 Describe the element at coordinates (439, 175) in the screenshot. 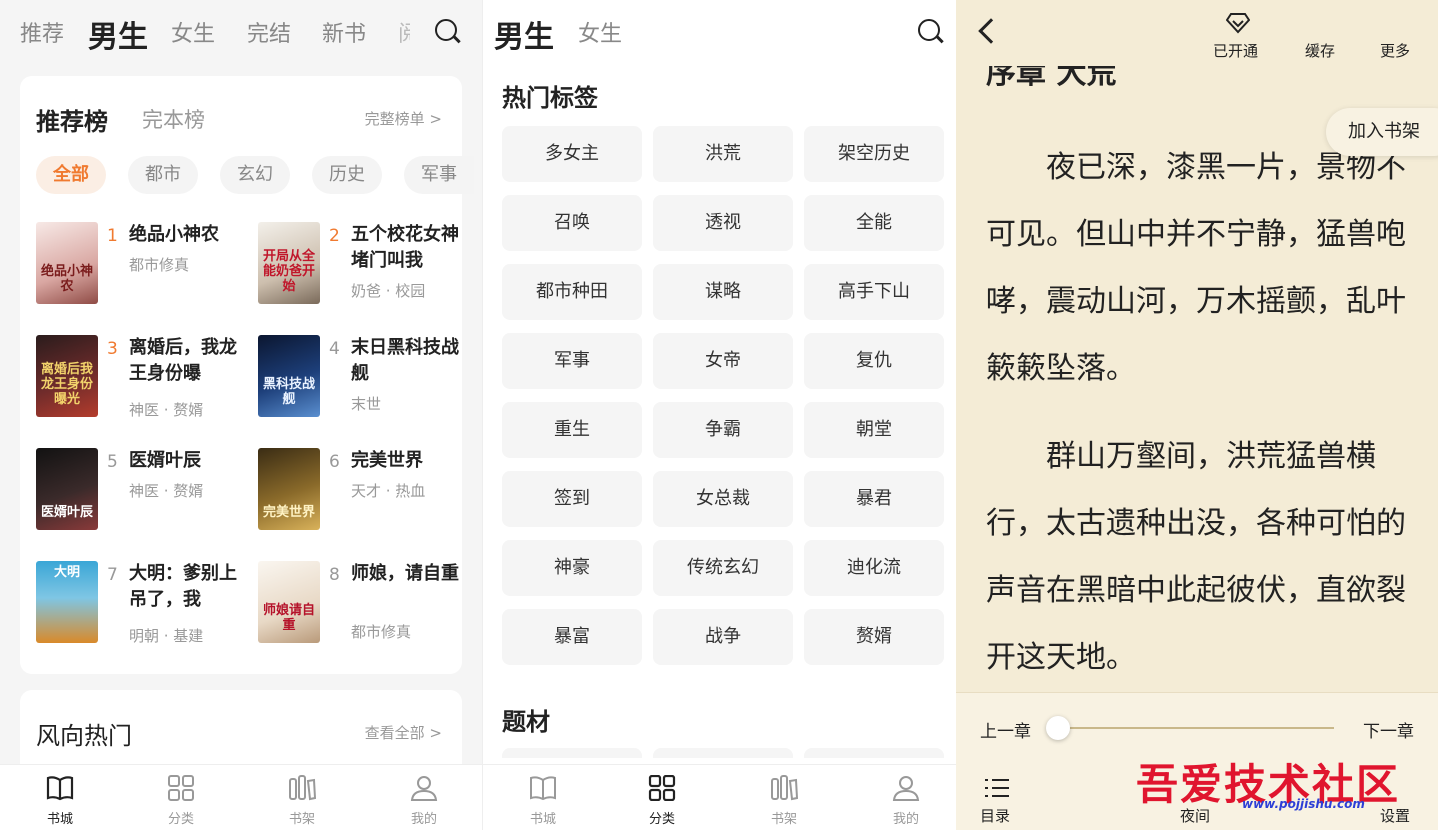

I see `chip-military: 军事` at that location.